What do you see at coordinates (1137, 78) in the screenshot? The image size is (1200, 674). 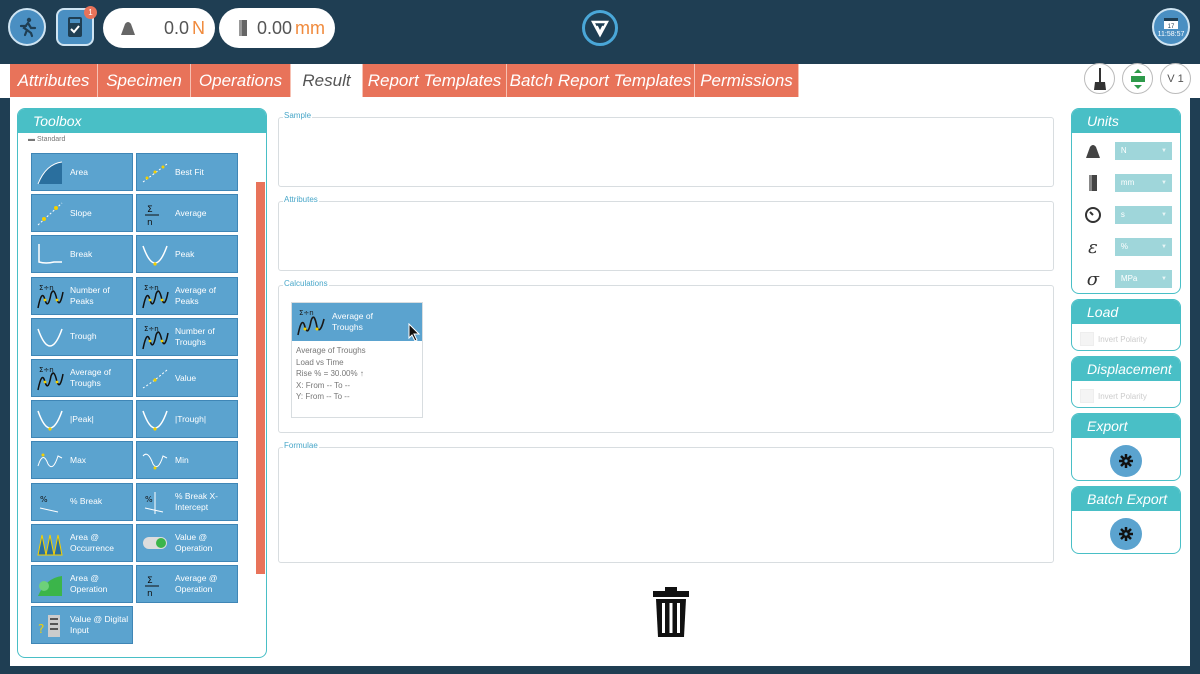 I see `fit-height-button` at bounding box center [1137, 78].